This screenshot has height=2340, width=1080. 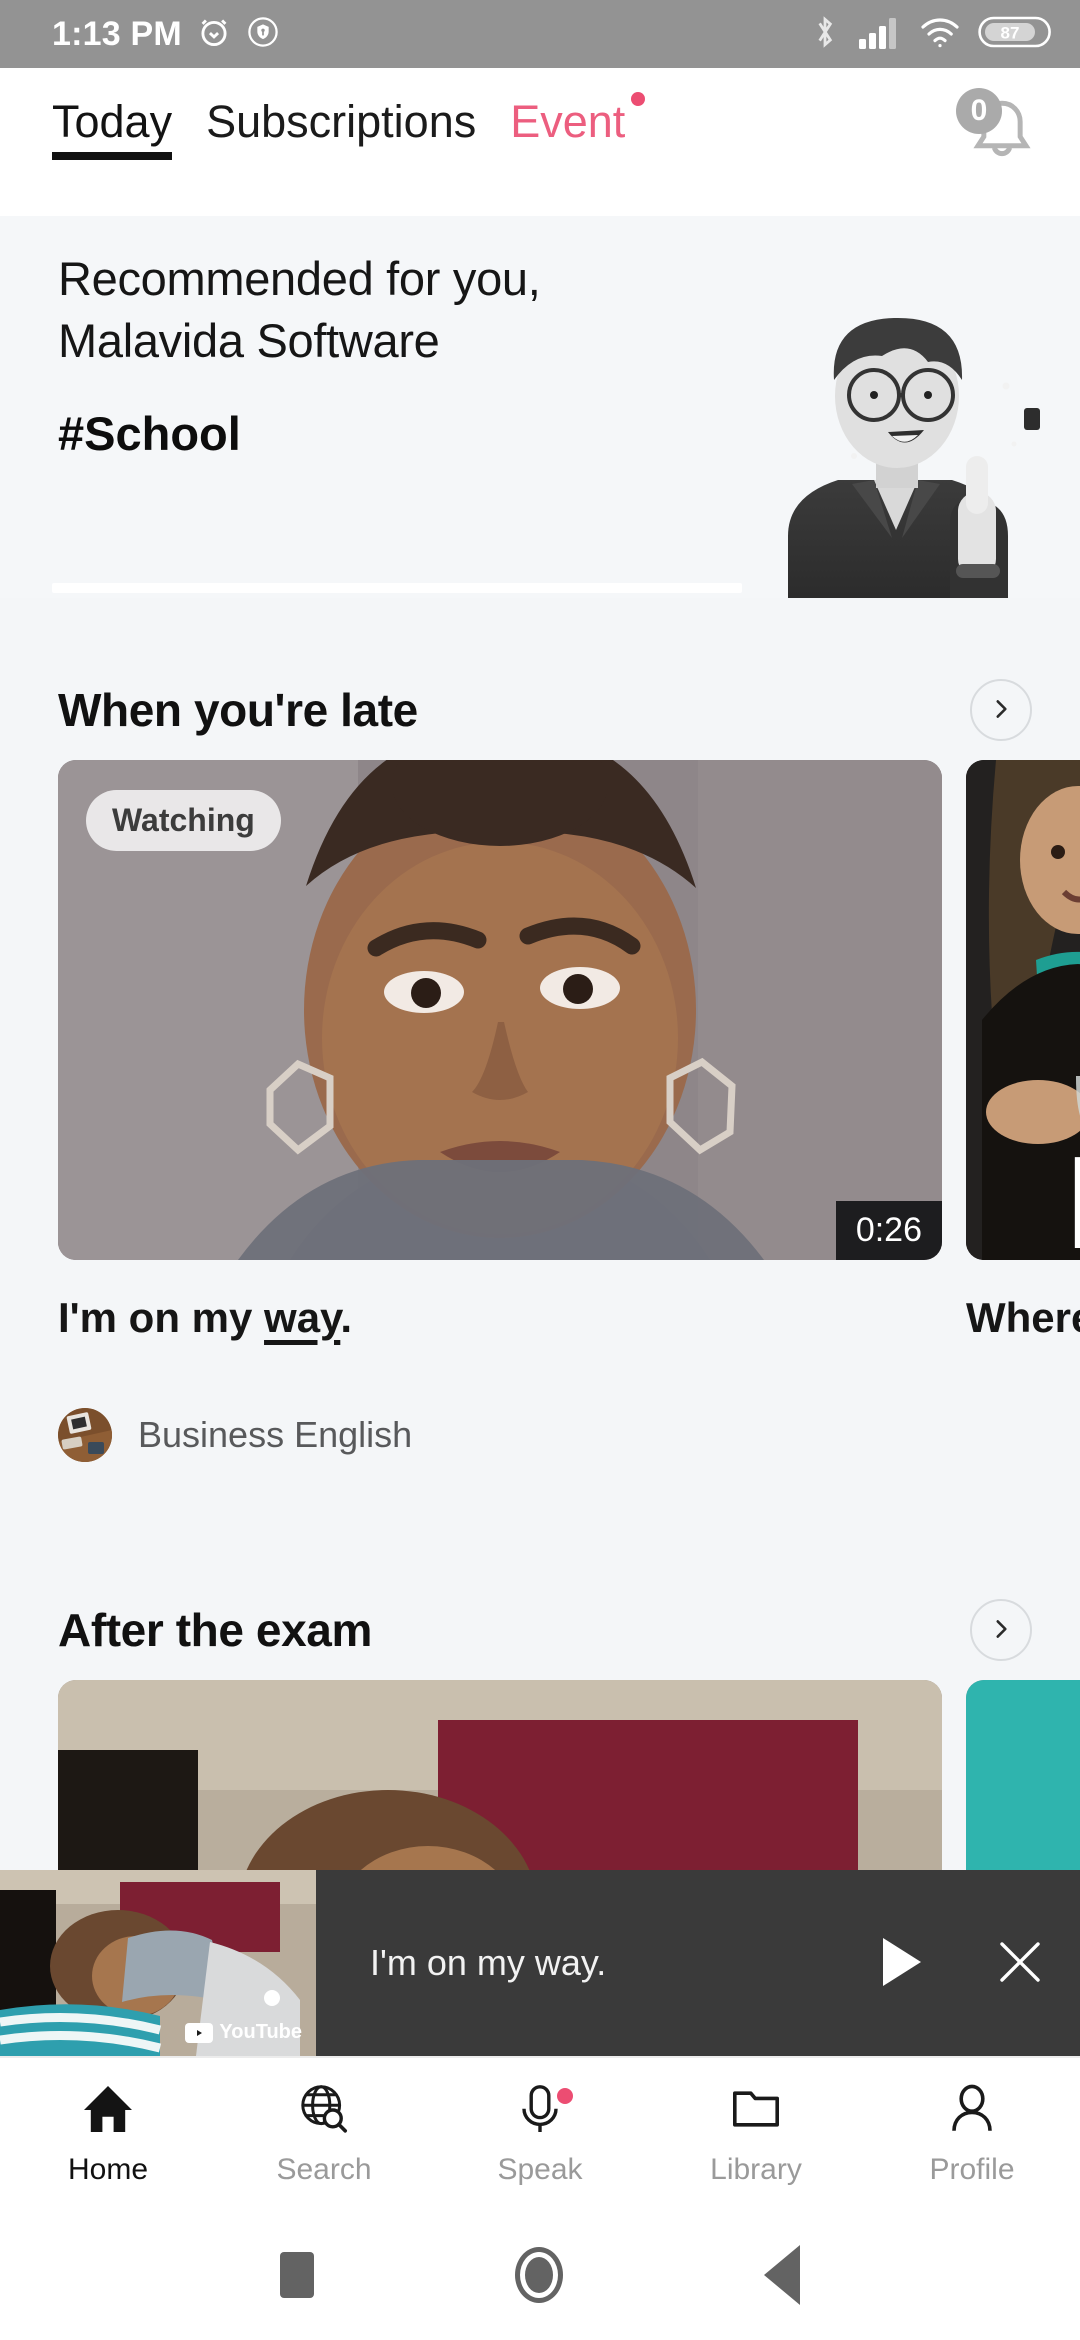 What do you see at coordinates (149, 434) in the screenshot?
I see `banner-hashtag: #School` at bounding box center [149, 434].